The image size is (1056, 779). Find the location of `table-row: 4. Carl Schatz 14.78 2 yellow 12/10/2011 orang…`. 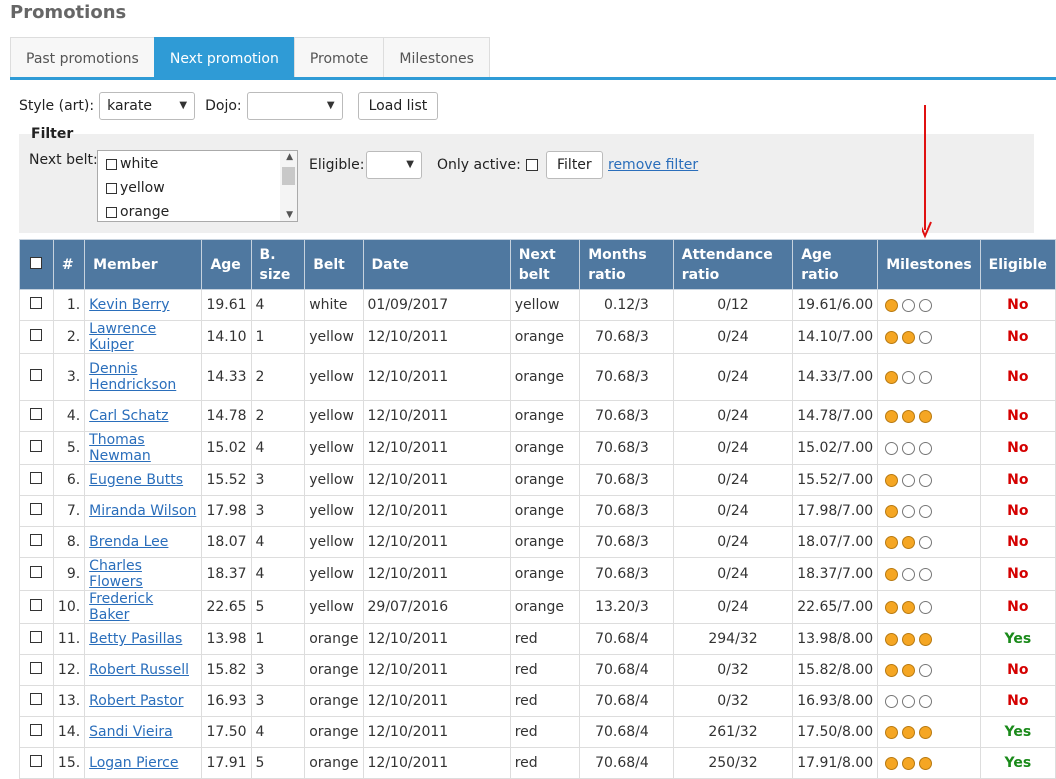

table-row: 4. Carl Schatz 14.78 2 yellow 12/10/2011 orang… is located at coordinates (537, 416).